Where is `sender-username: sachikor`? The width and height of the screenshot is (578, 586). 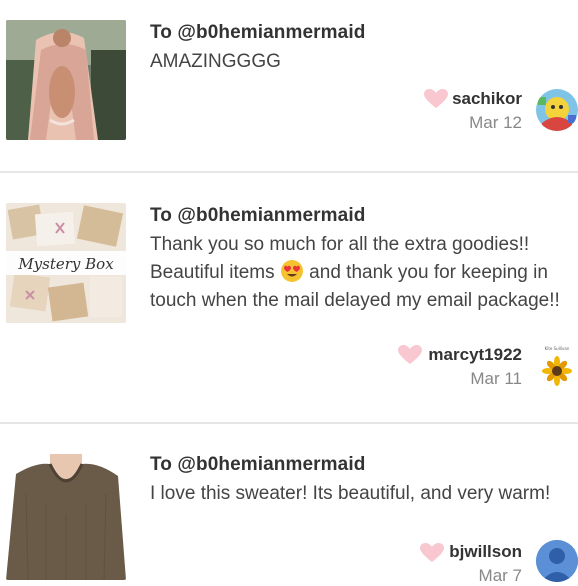 sender-username: sachikor is located at coordinates (487, 99).